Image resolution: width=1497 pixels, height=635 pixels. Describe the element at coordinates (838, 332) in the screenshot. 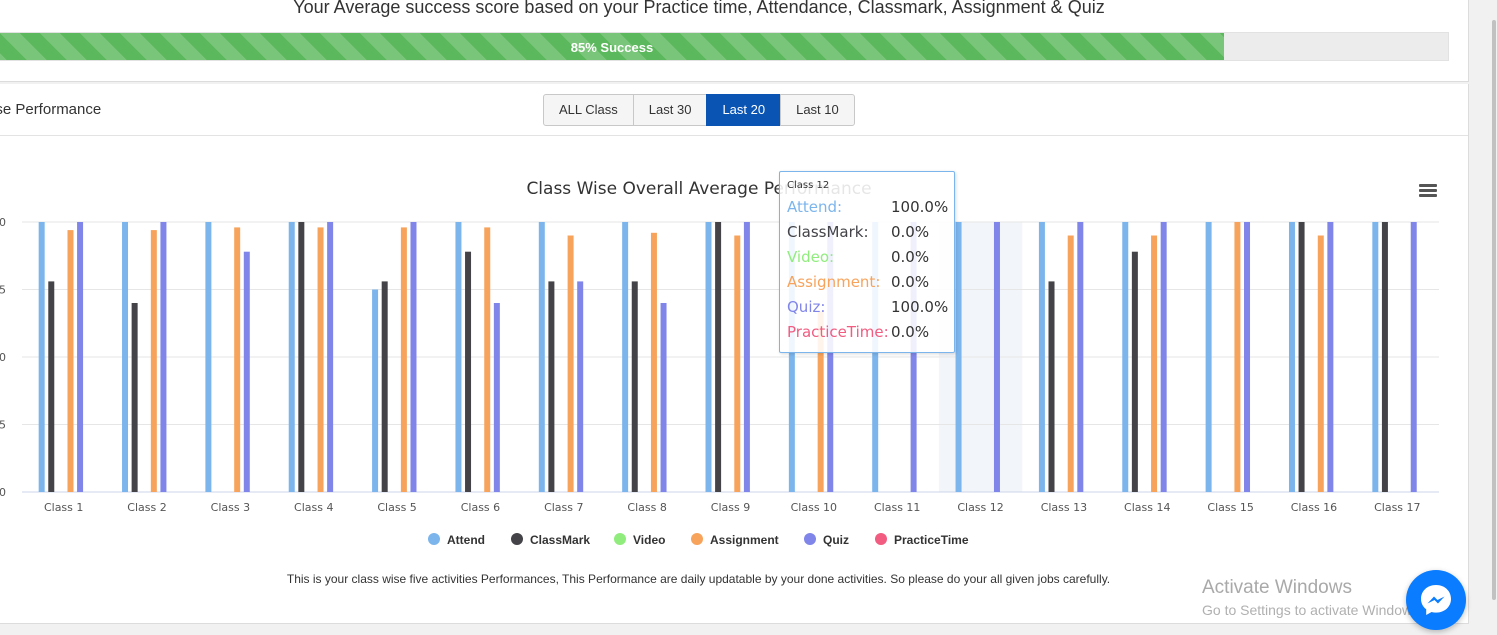

I see `tooltip-row-label: PracticeTime:` at that location.